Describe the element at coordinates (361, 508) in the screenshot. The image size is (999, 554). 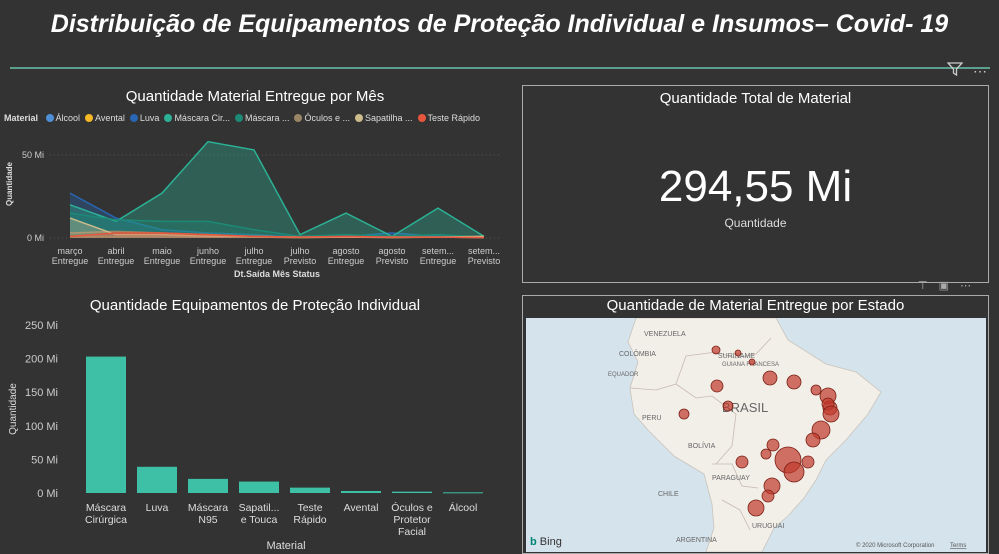
I see `x-tick-label: Avental` at that location.